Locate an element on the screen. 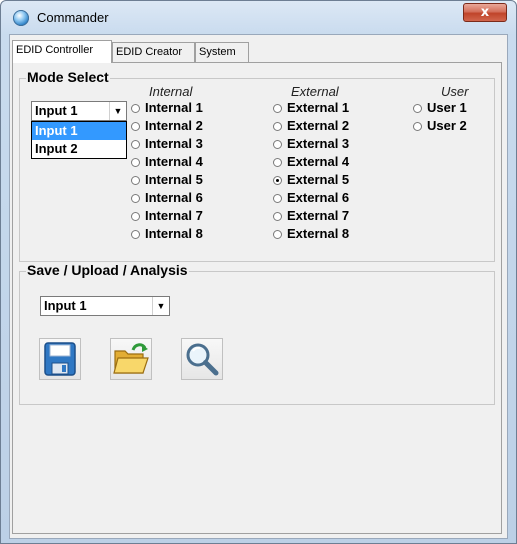 Image resolution: width=517 pixels, height=544 pixels. radio-label: External 5 is located at coordinates (318, 179).